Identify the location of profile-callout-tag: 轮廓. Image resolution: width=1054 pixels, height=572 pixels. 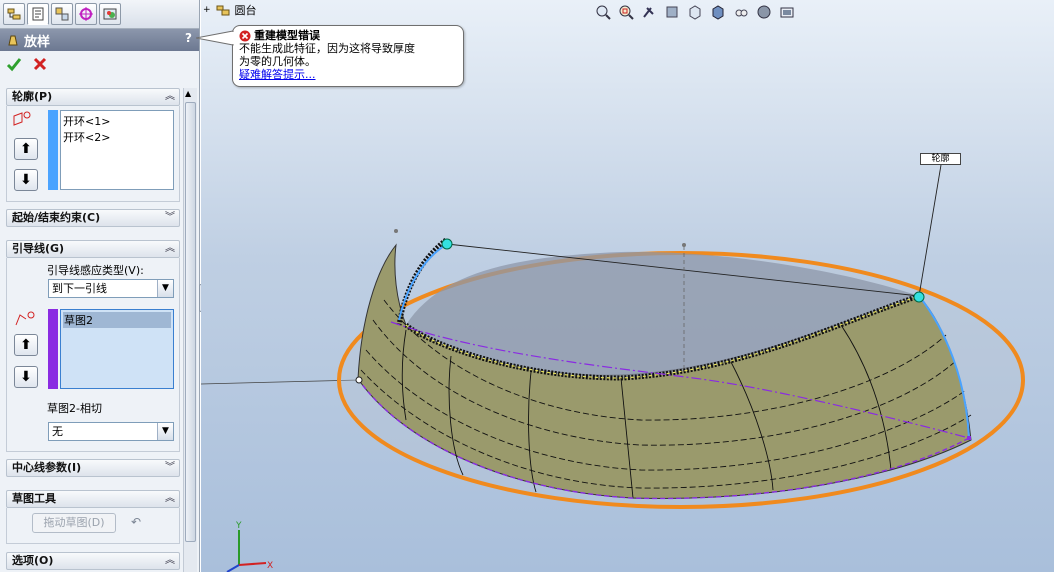
(940, 159).